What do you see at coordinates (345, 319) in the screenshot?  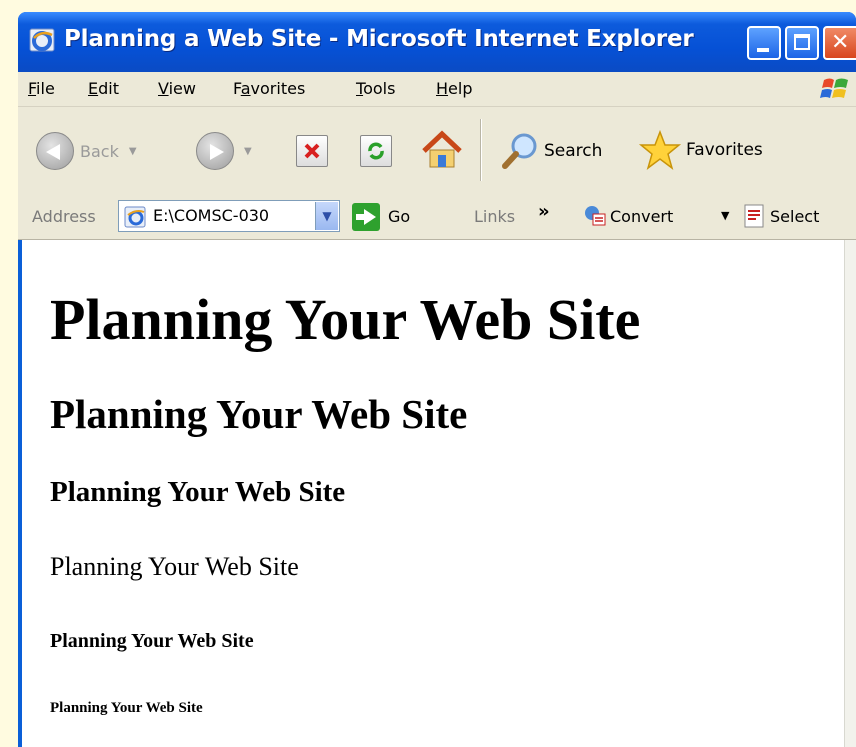 I see `heading-1: Planning Your Web Site` at bounding box center [345, 319].